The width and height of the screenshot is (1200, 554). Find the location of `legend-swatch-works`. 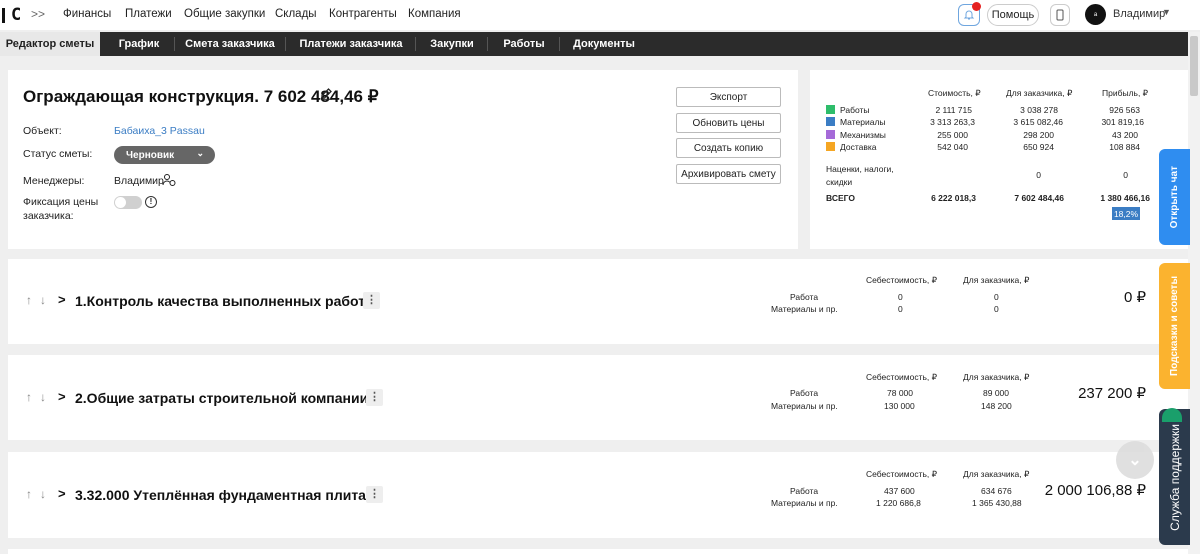

legend-swatch-works is located at coordinates (830, 109).